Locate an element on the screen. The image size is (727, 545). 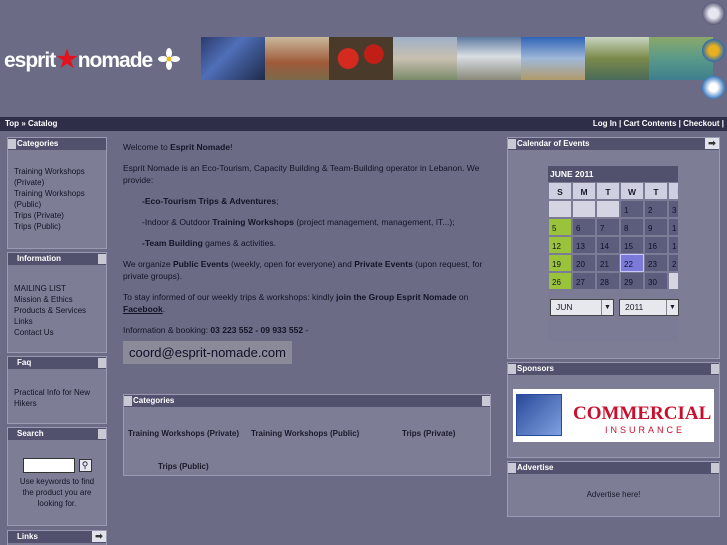
email-address: coord@esprit-nomade.com is located at coordinates (207, 352).